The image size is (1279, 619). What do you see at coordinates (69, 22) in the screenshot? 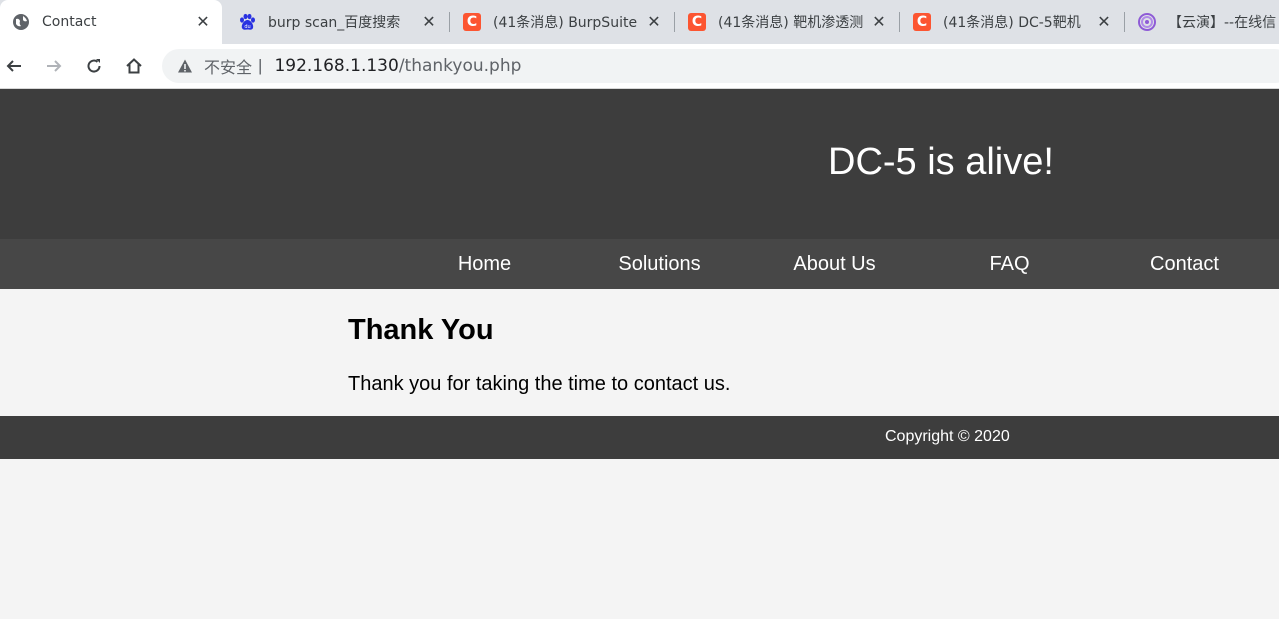
I see `tab-title: Contact` at bounding box center [69, 22].